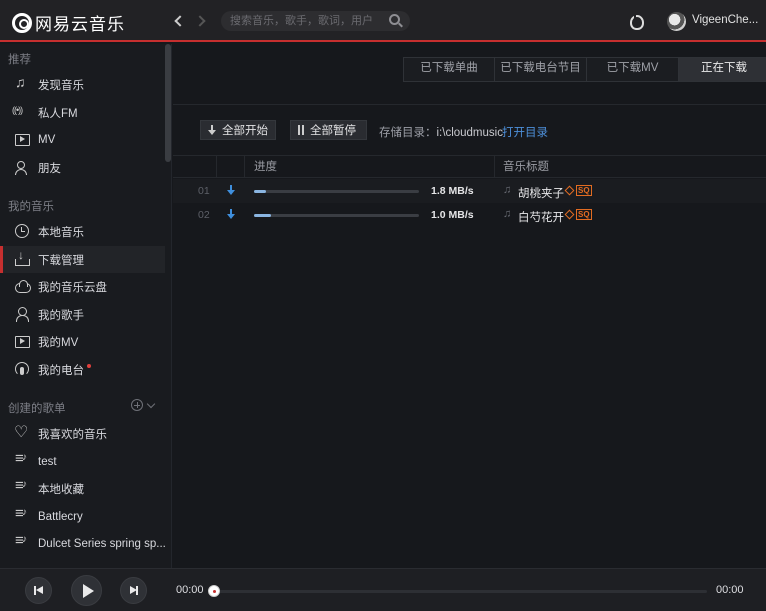 The image size is (766, 611). Describe the element at coordinates (507, 190) in the screenshot. I see `music-note-icon: ♫` at that location.